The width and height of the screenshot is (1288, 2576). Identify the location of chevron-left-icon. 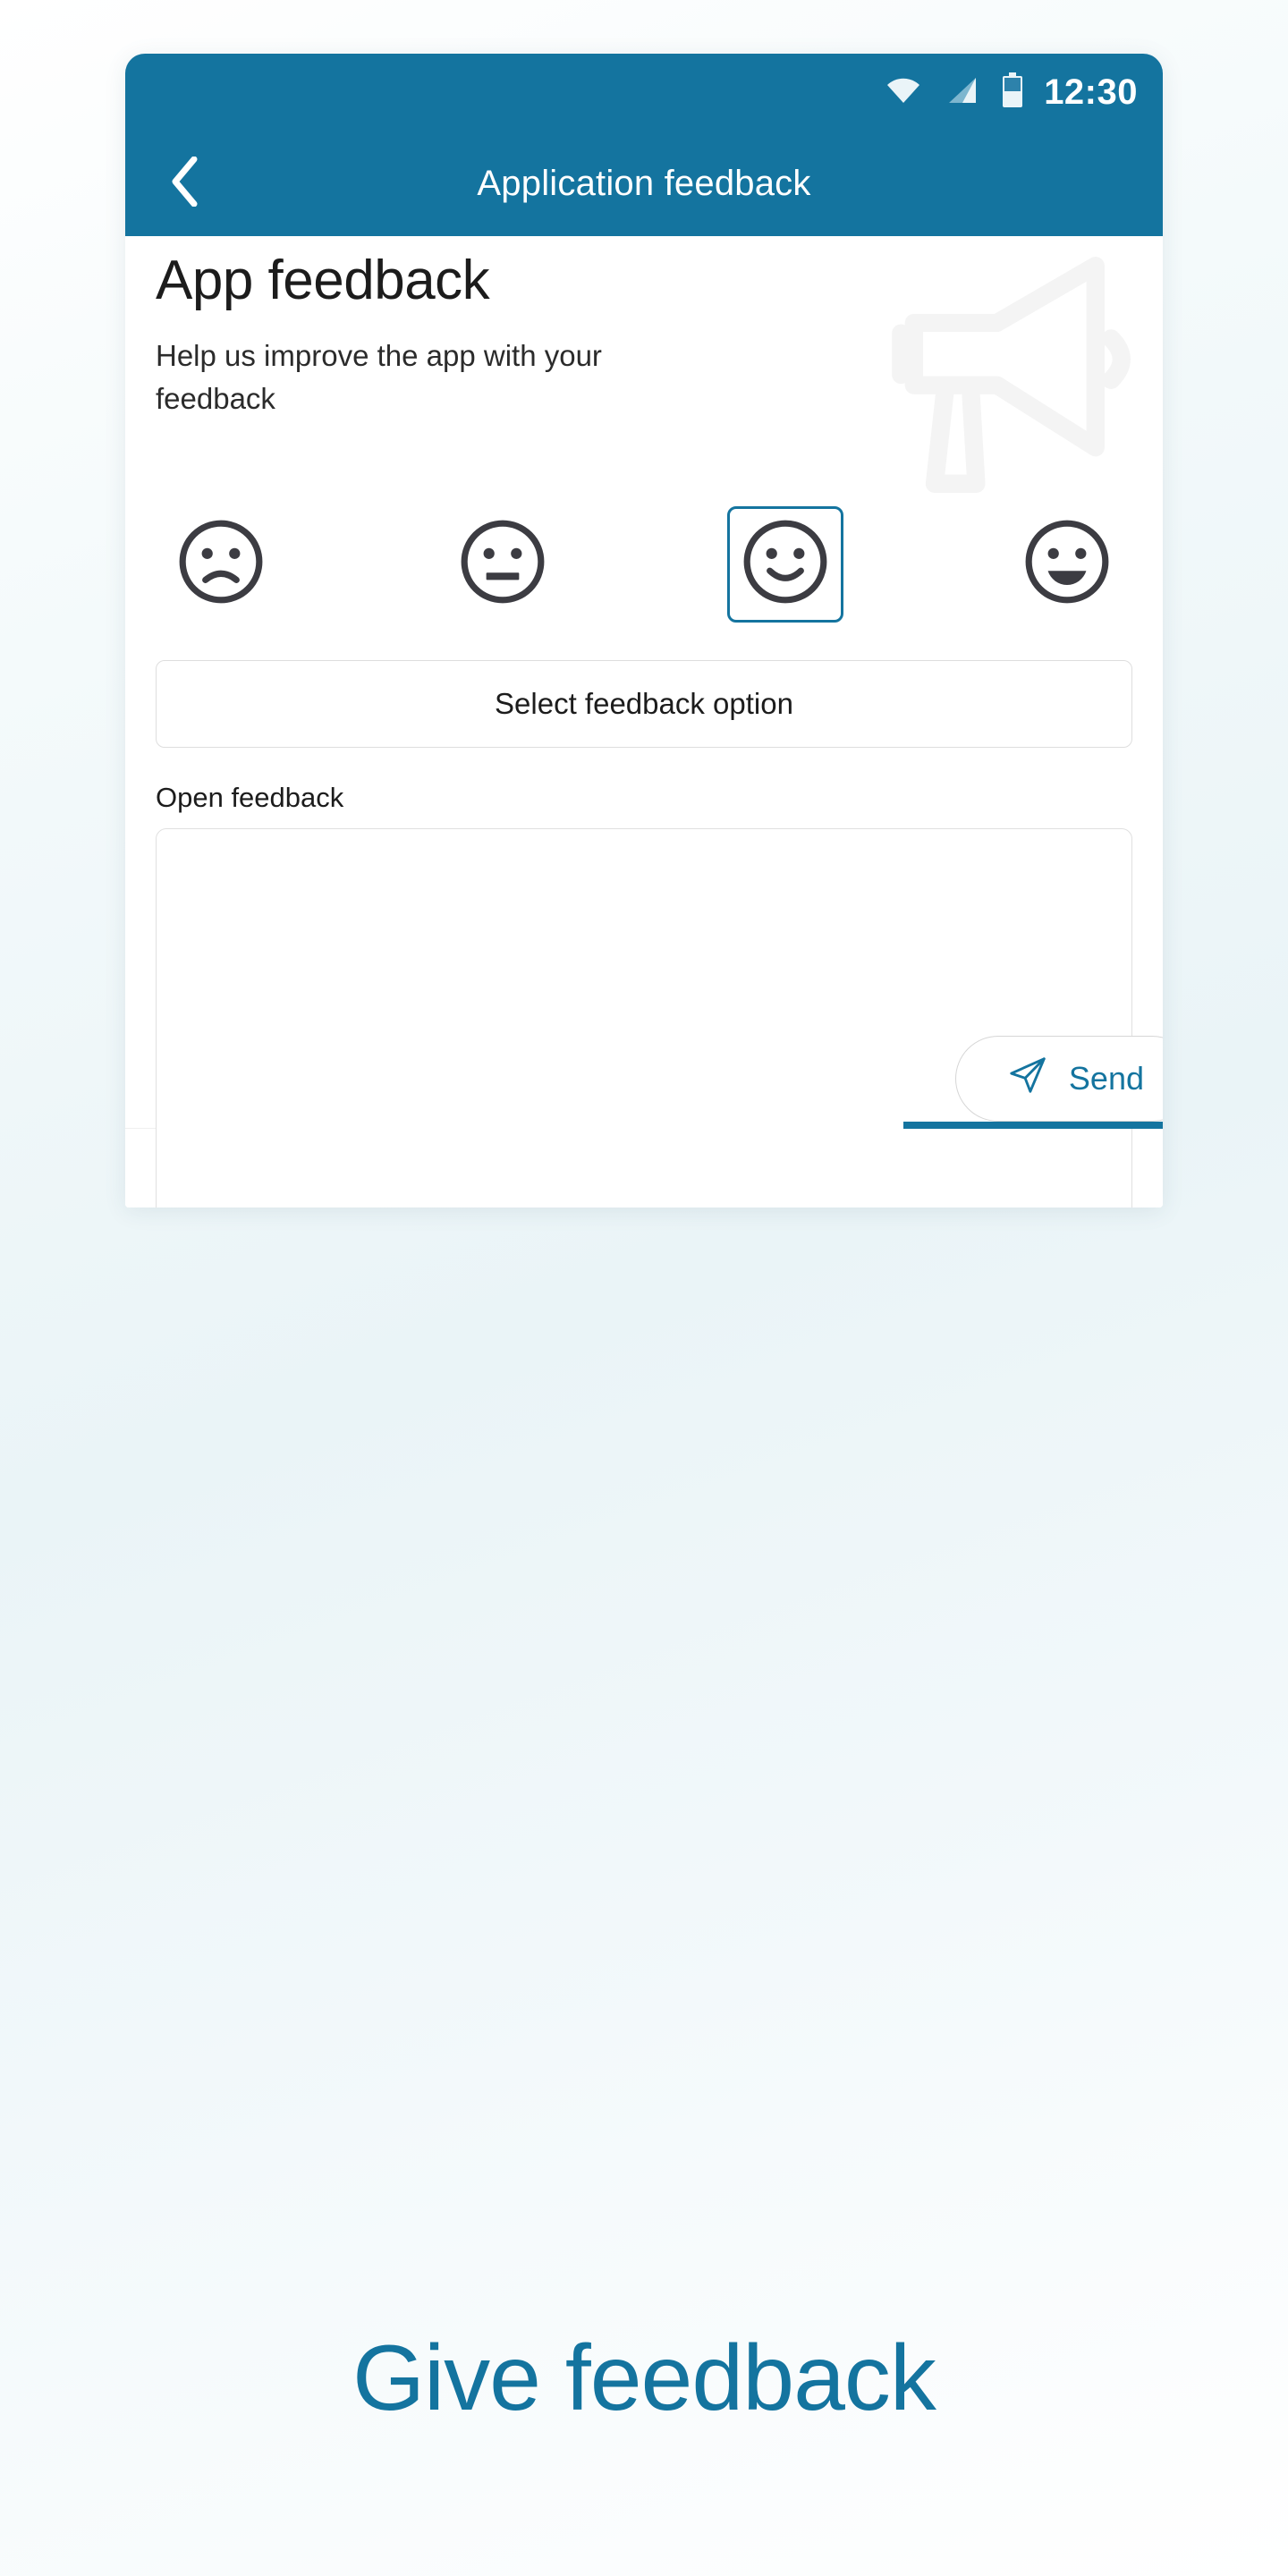
(184, 183).